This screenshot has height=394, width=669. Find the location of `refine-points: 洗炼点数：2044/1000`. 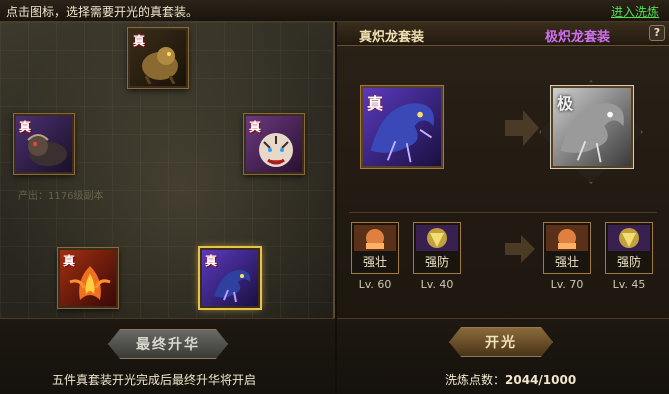

refine-points: 洗炼点数：2044/1000 is located at coordinates (510, 379).